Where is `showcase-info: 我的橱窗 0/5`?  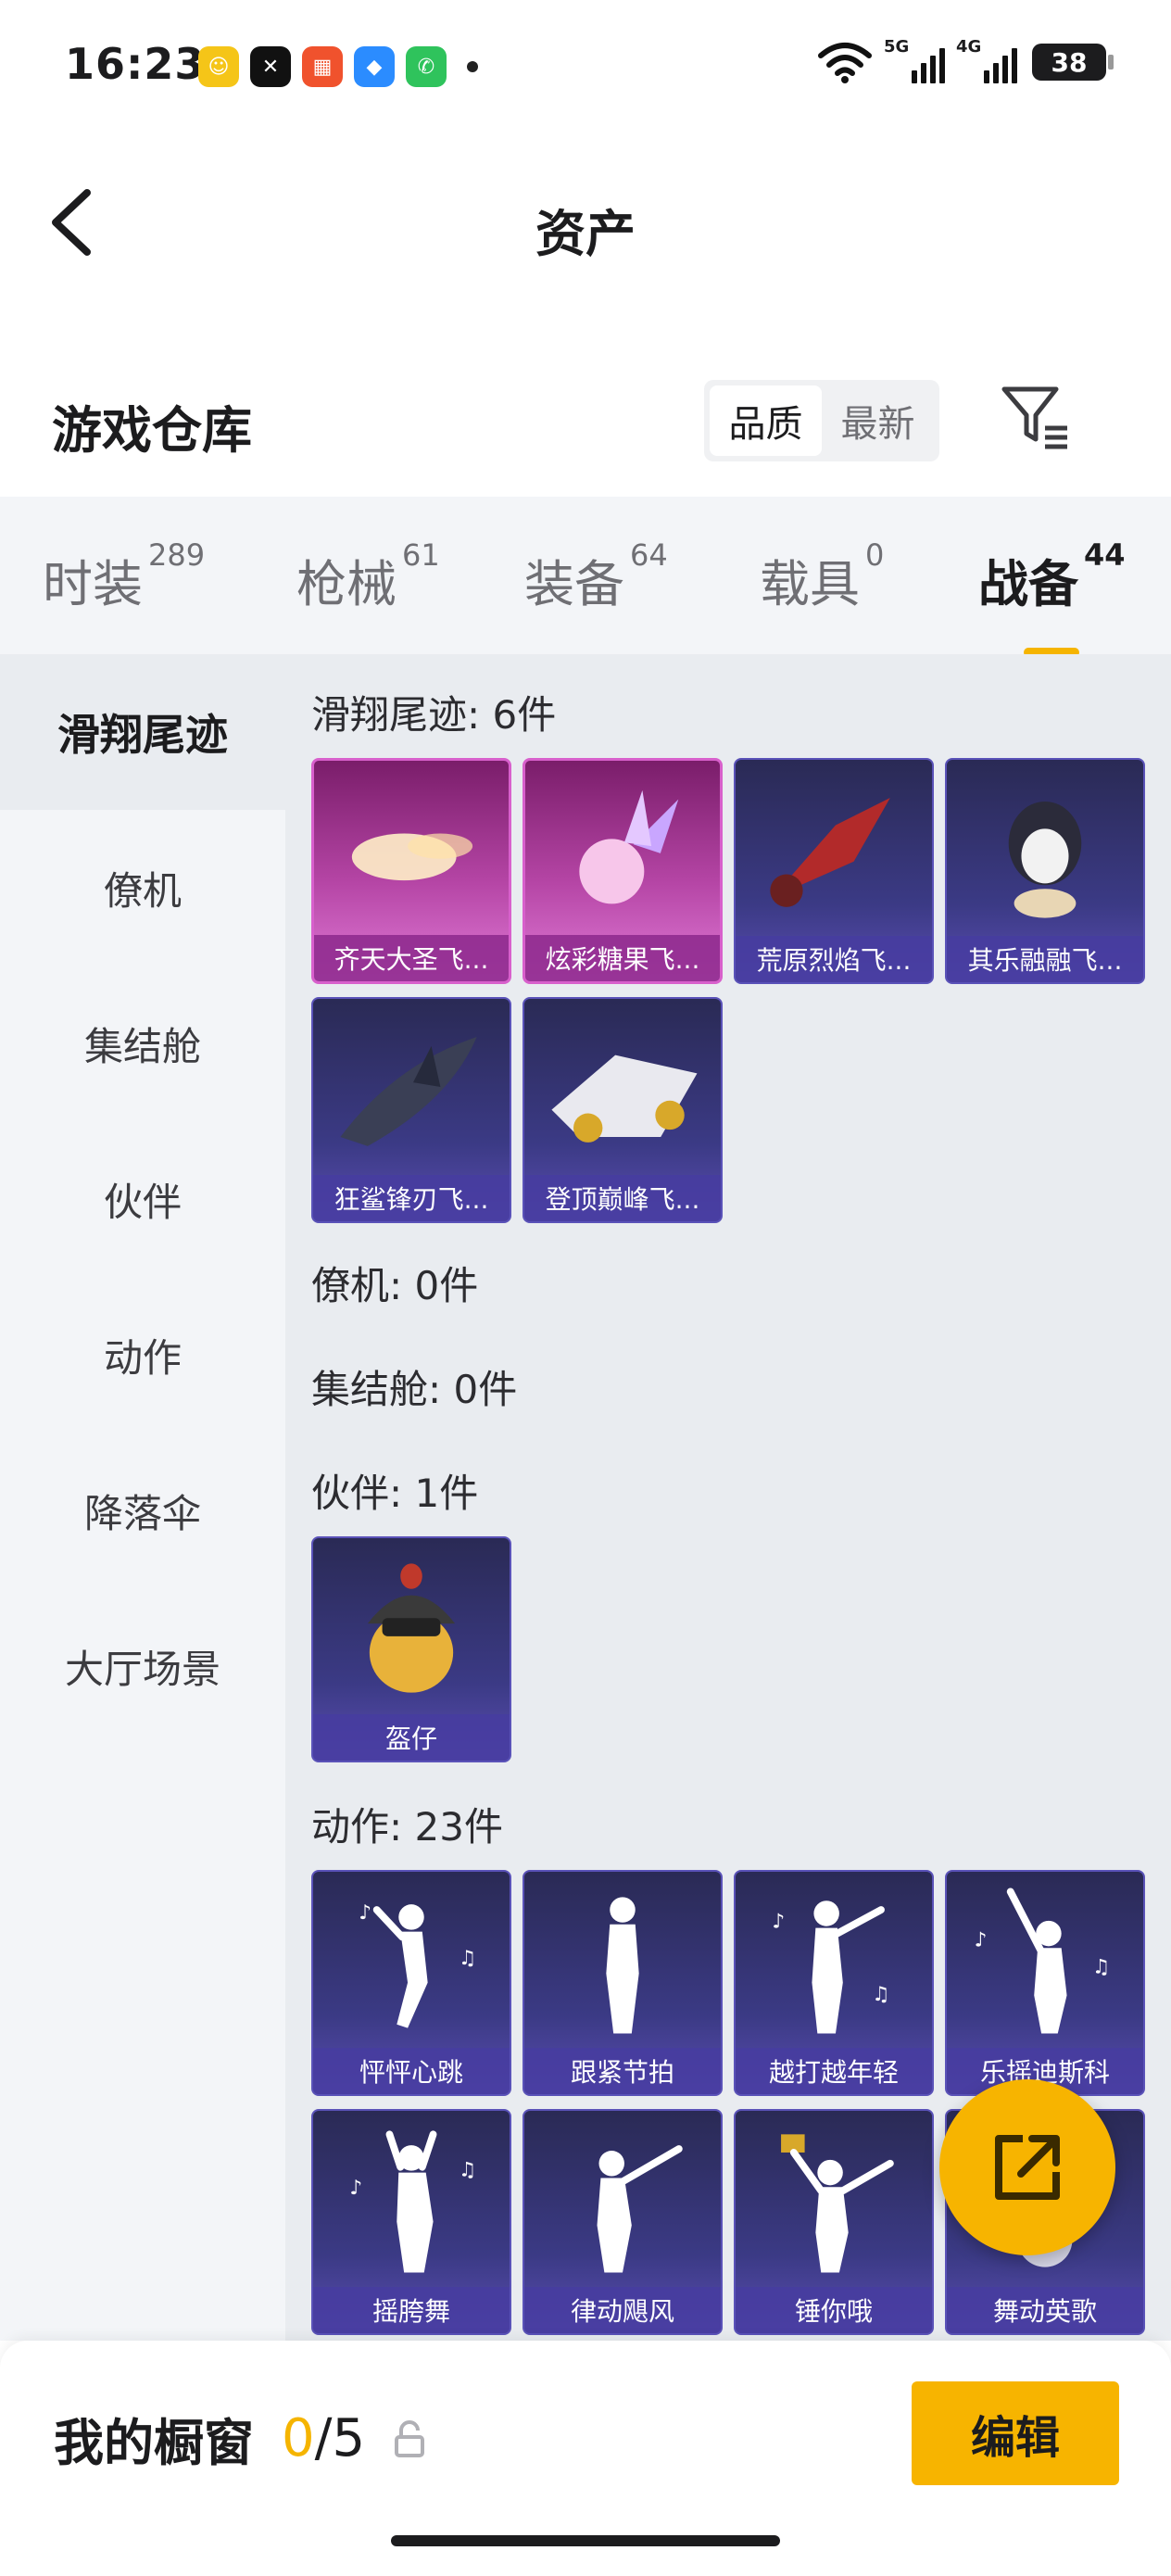
showcase-info: 我的橱窗 0/5 is located at coordinates (240, 2438).